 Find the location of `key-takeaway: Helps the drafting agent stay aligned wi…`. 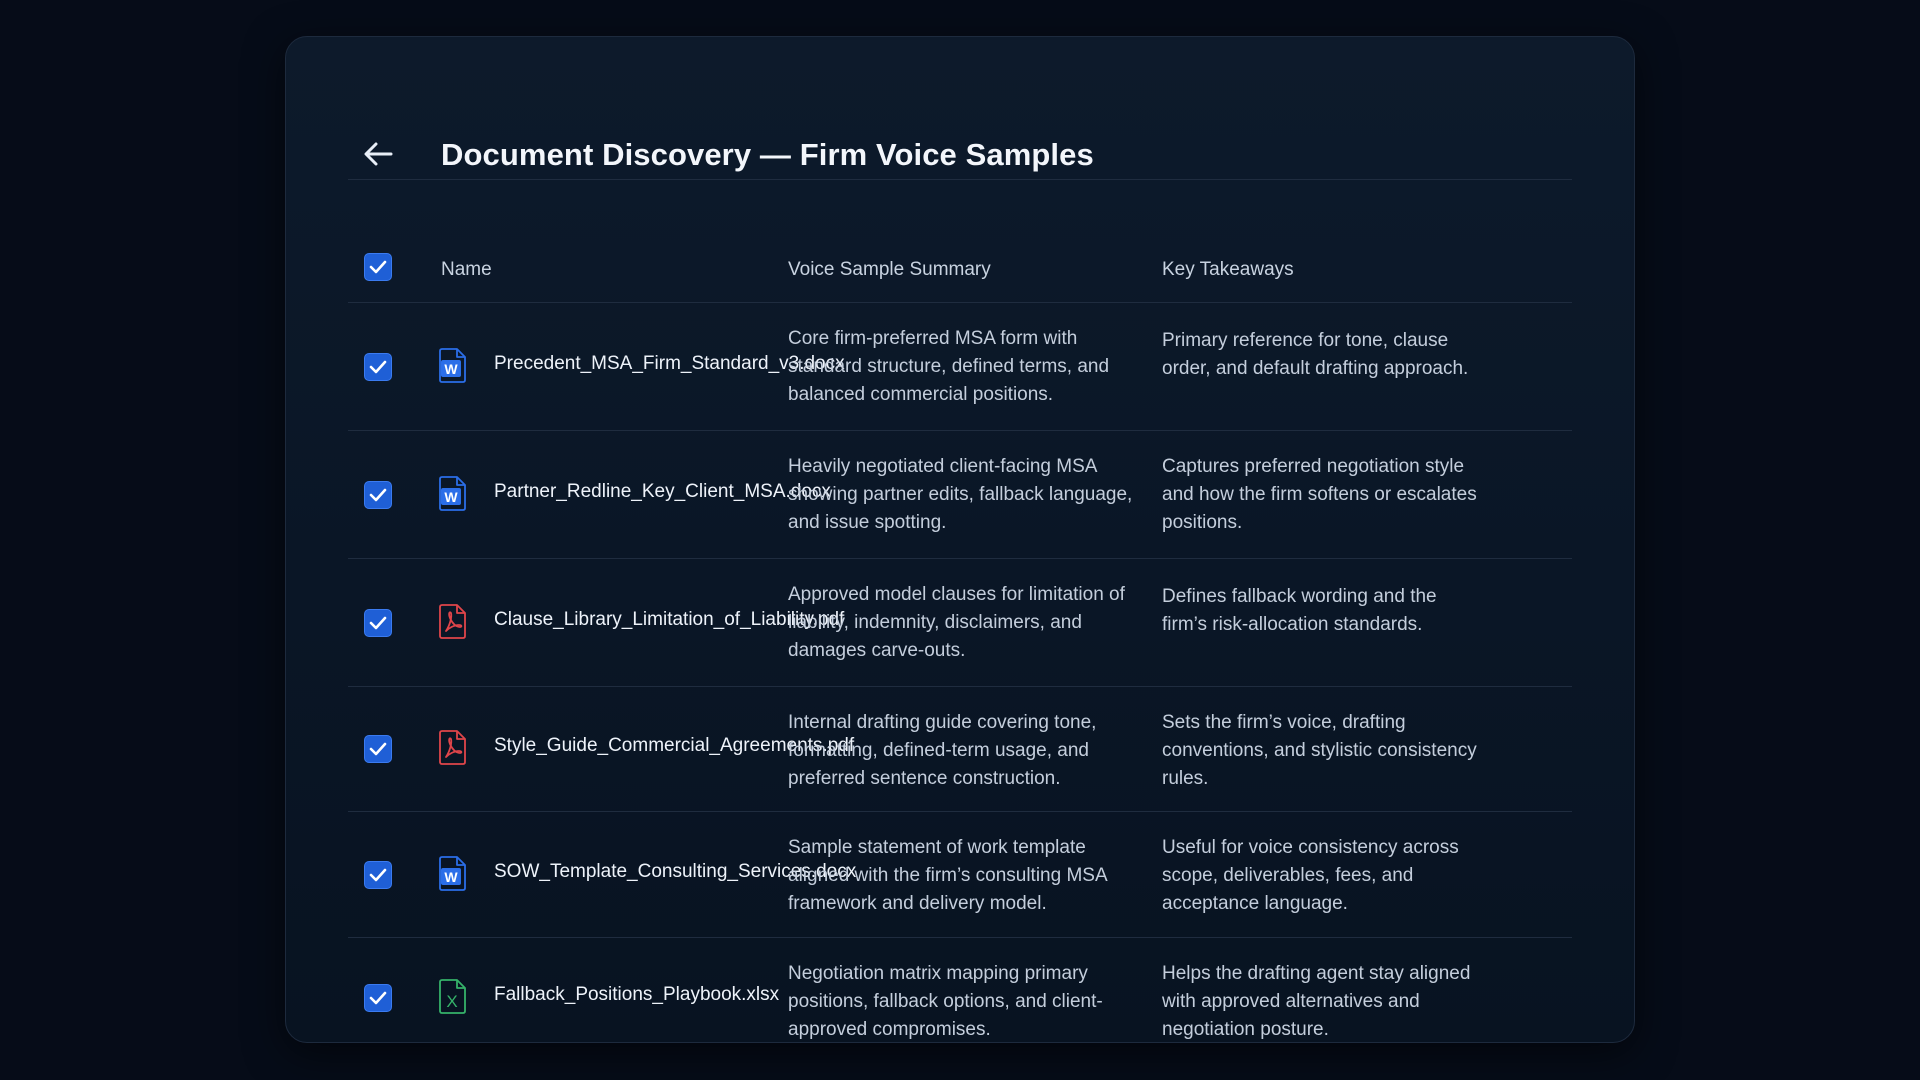

key-takeaway: Helps the drafting agent stay aligned wi… is located at coordinates (1316, 1001).